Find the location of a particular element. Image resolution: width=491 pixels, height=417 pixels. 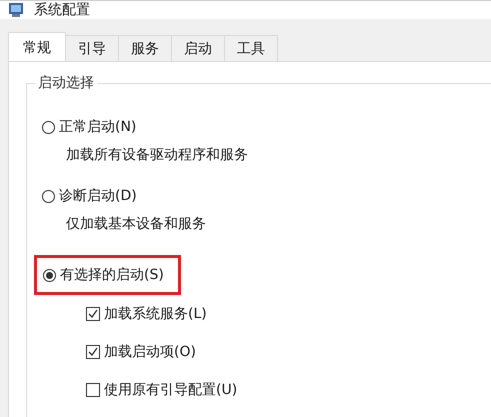

monitor-icon is located at coordinates (16, 10).